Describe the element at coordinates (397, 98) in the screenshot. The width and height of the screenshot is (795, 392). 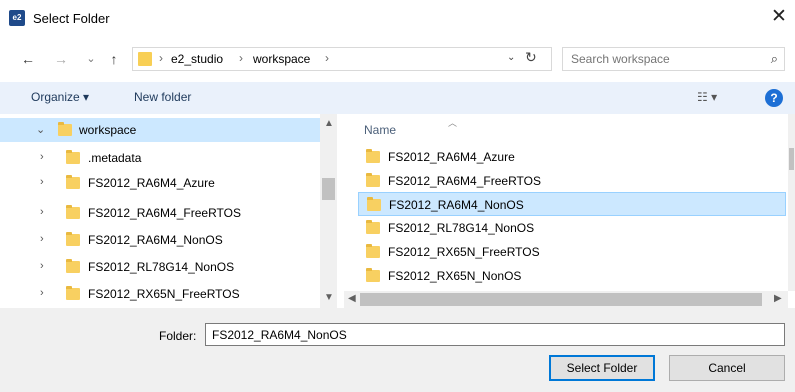
I see `command-bar: Organize ▾ New folder ☷ ▾ ?` at that location.